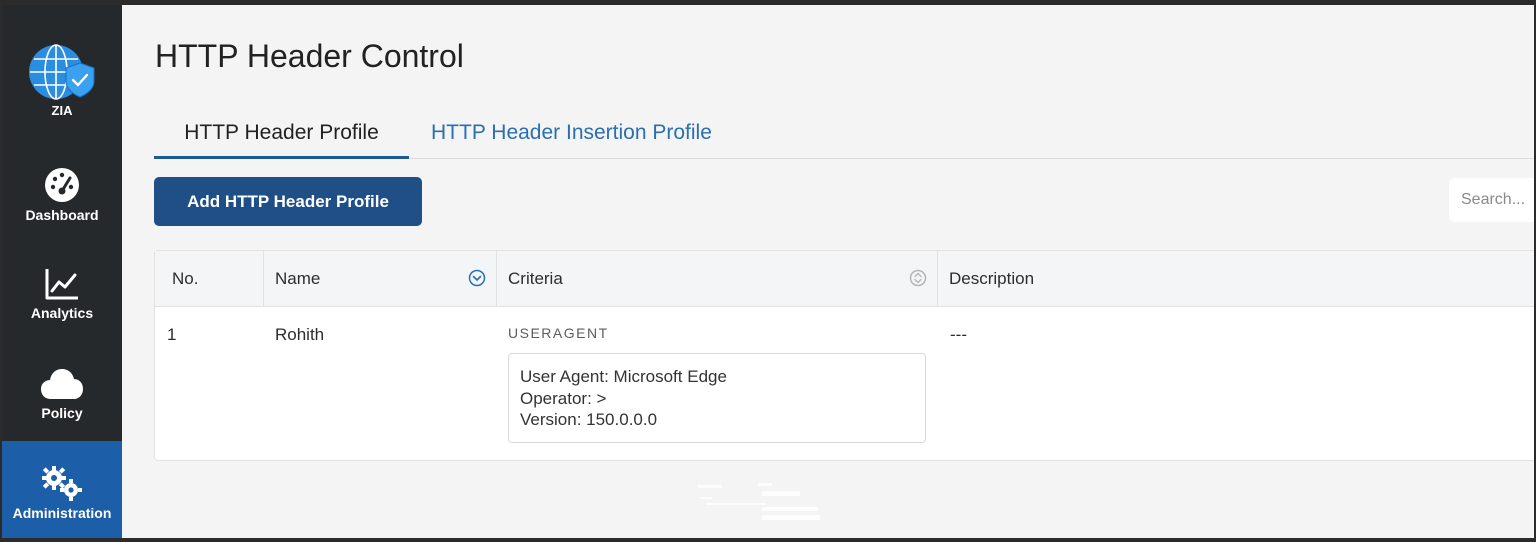 The image size is (1536, 542). Describe the element at coordinates (958, 334) in the screenshot. I see `row-description: ---` at that location.